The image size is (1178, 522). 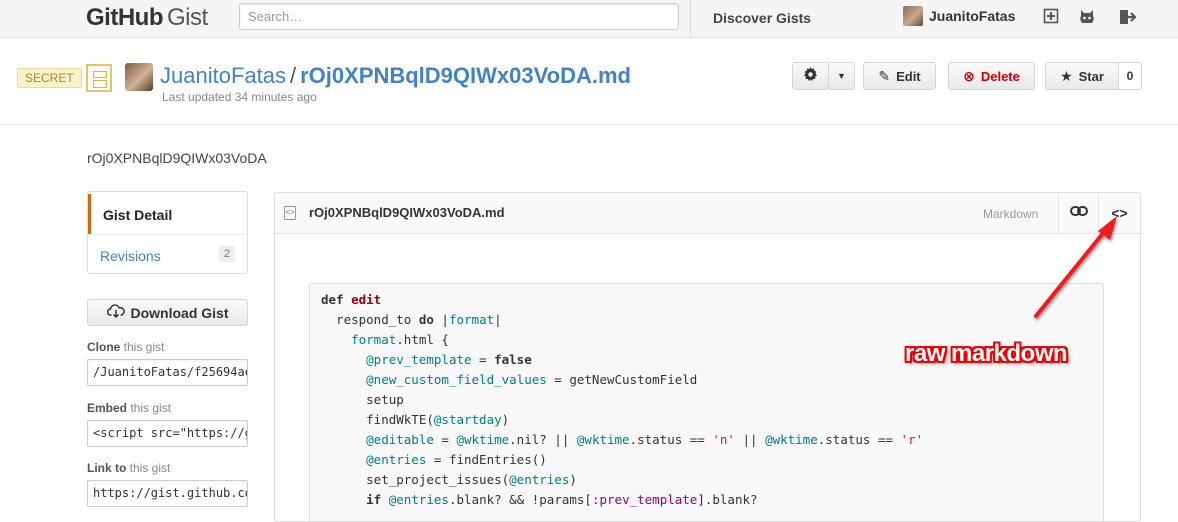 What do you see at coordinates (226, 254) in the screenshot?
I see `revisions-count: 2` at bounding box center [226, 254].